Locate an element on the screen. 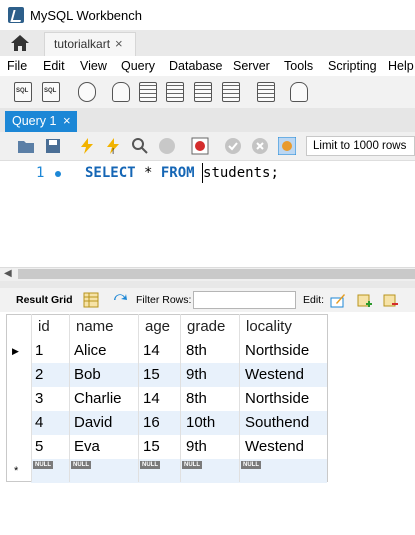  open-file-icon is located at coordinates (26, 146).